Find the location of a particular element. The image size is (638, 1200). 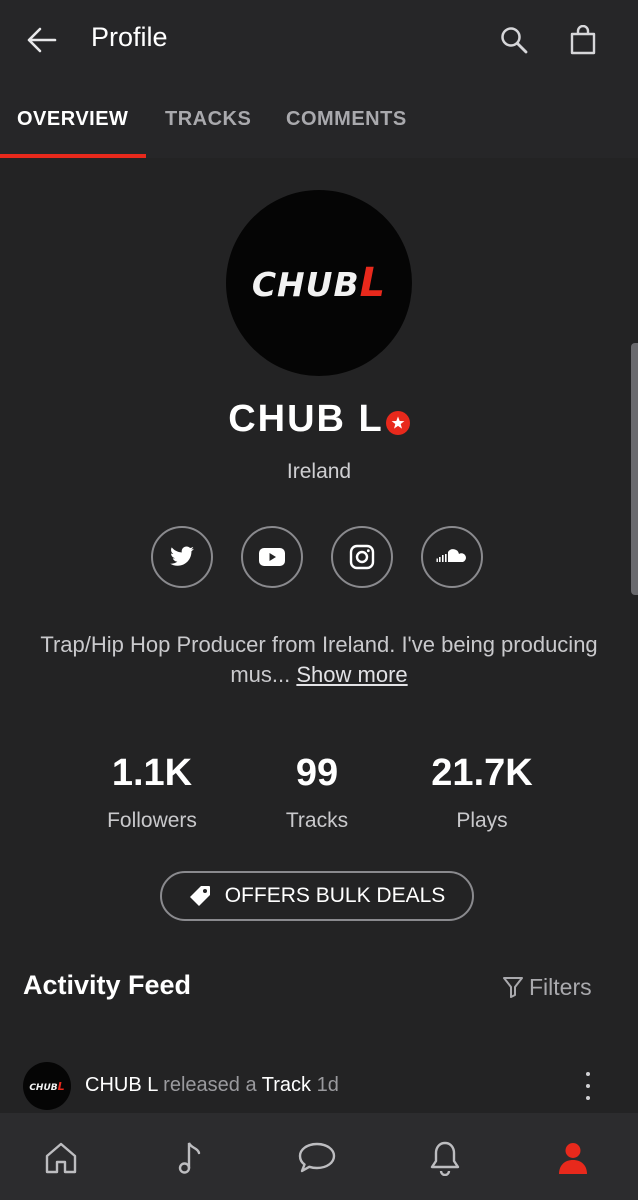

feed-item: CHUBL CHUB L released a Track 1d is located at coordinates (319, 1086).